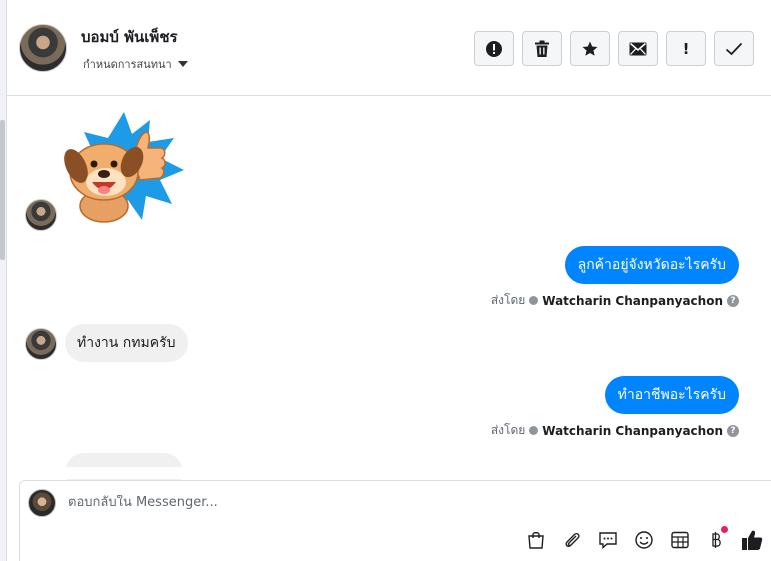 This screenshot has width=771, height=561. Describe the element at coordinates (182, 64) in the screenshot. I see `caret-down-icon` at that location.